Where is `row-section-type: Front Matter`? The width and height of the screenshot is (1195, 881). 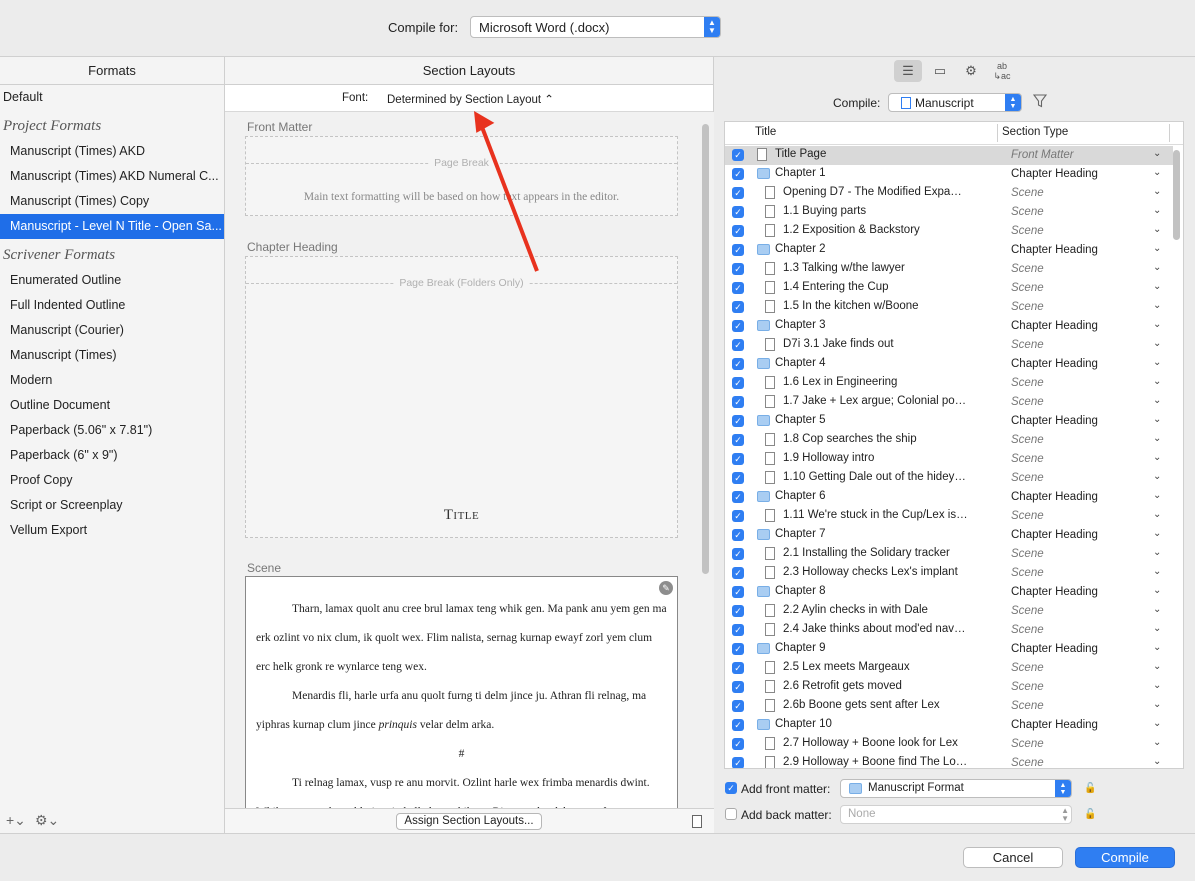 row-section-type: Front Matter is located at coordinates (1042, 155).